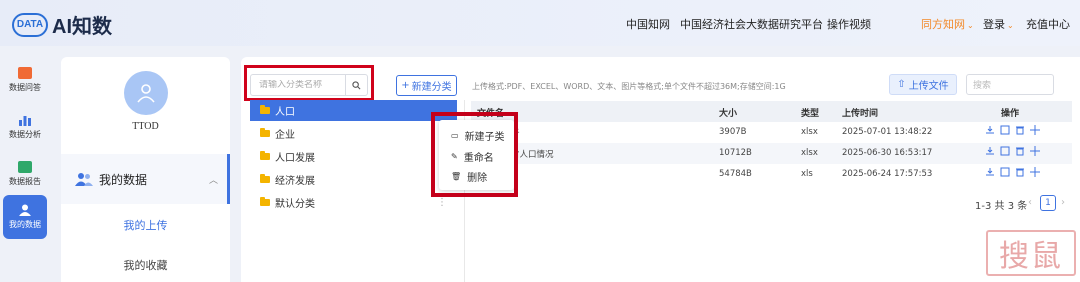 The width and height of the screenshot is (1080, 282). What do you see at coordinates (771, 174) in the screenshot?
I see `table-row: 54784B xls 2025-06-24 17:57:53` at bounding box center [771, 174].